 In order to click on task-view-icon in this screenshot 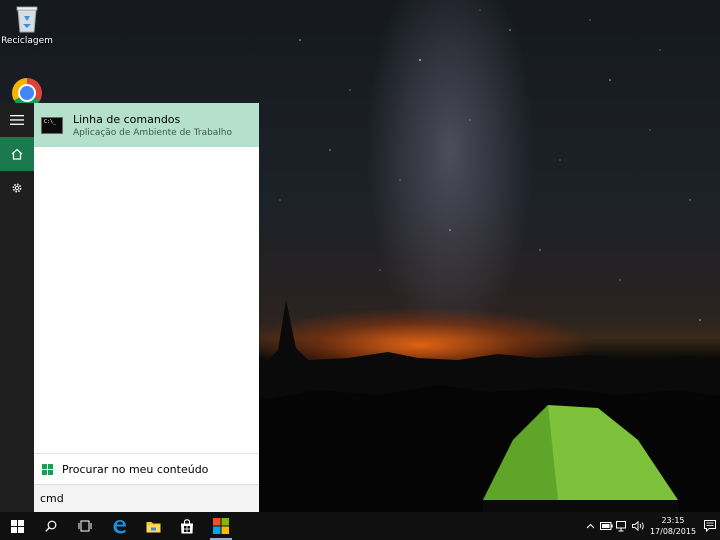, I will do `click(85, 526)`.